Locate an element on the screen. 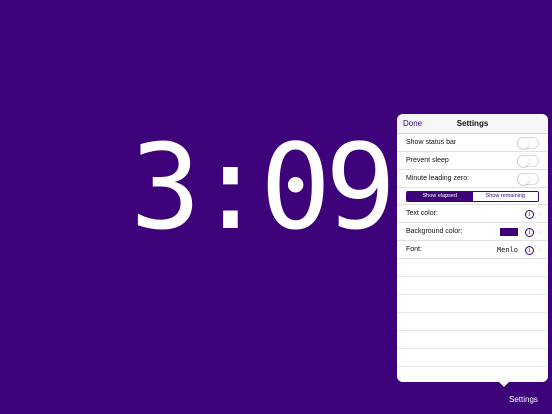 The height and width of the screenshot is (414, 552). display-mode-segmented-control: Show elapsed Show remaining is located at coordinates (472, 196).